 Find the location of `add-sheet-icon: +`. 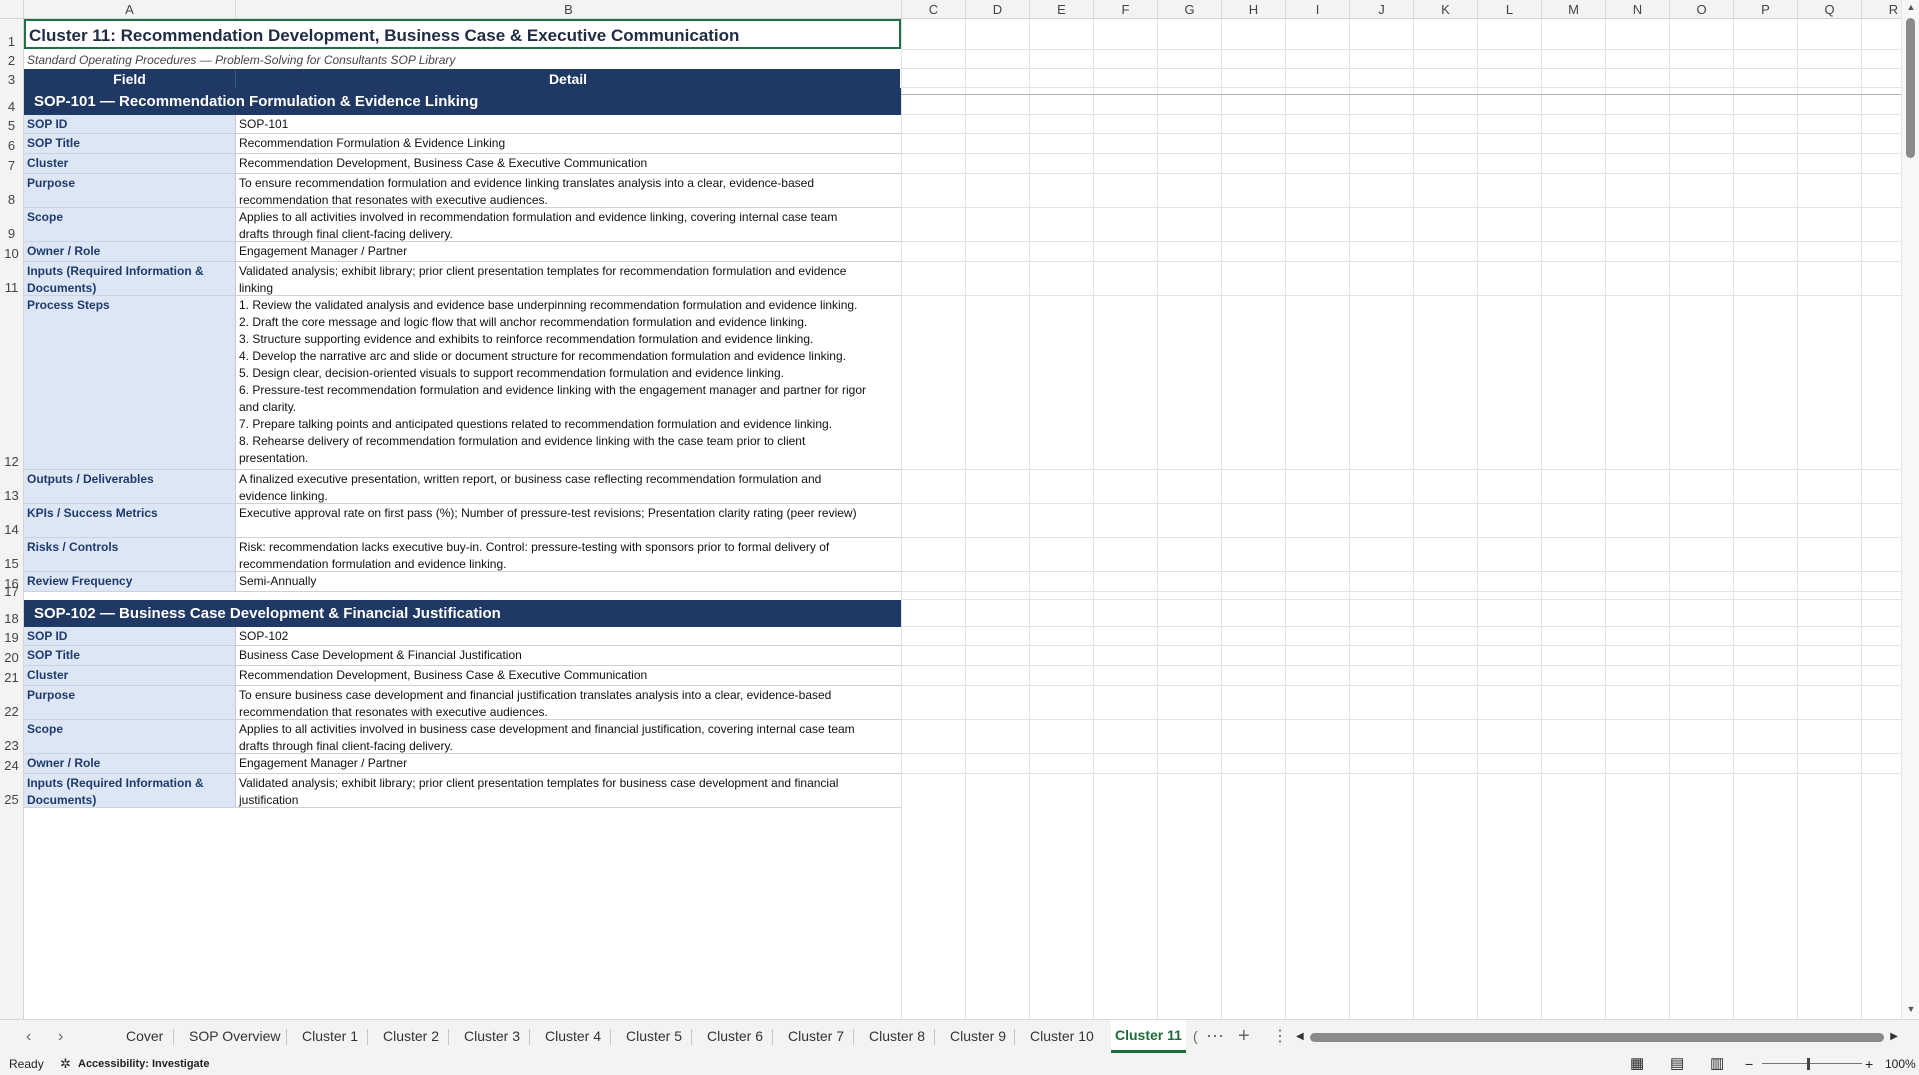

add-sheet-icon: + is located at coordinates (1244, 1036).